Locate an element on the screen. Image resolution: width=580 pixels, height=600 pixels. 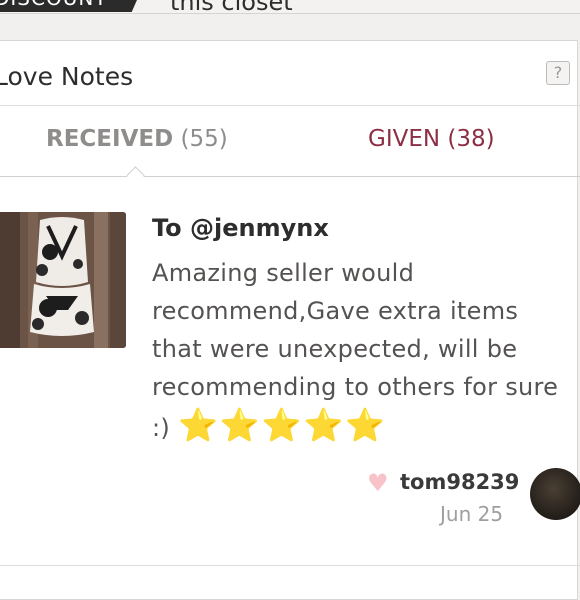
tab-received-count: (55) is located at coordinates (204, 139).